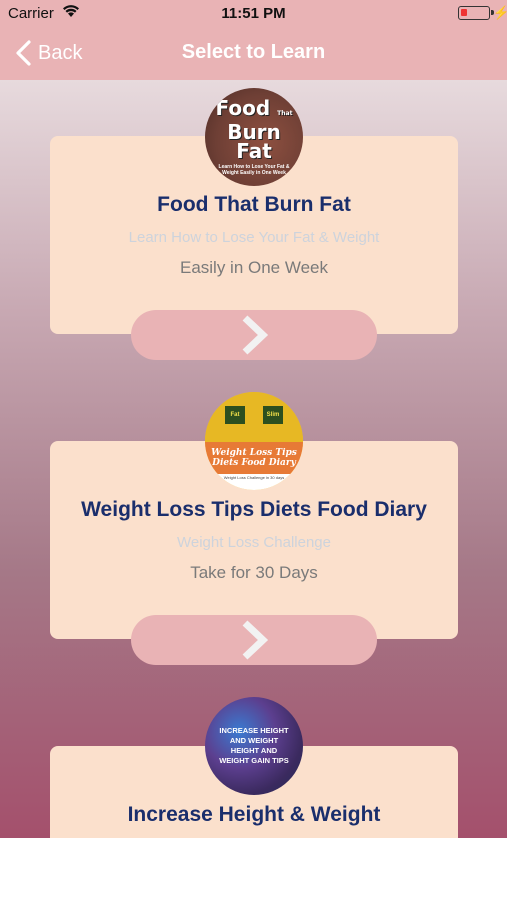  Describe the element at coordinates (254, 267) in the screenshot. I see `card-description: Easily in One Week` at that location.